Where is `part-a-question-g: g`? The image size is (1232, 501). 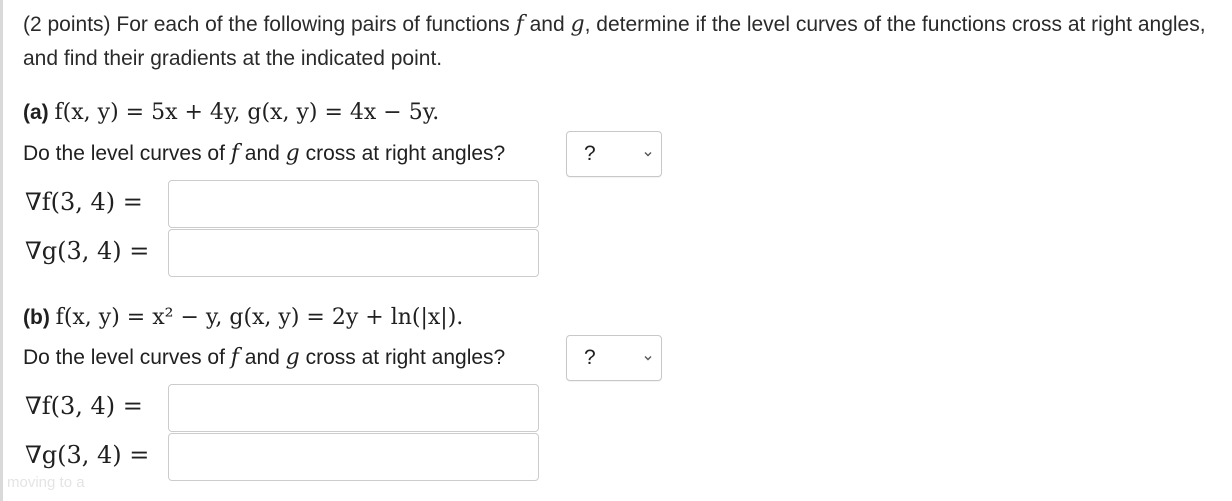 part-a-question-g: g is located at coordinates (292, 153).